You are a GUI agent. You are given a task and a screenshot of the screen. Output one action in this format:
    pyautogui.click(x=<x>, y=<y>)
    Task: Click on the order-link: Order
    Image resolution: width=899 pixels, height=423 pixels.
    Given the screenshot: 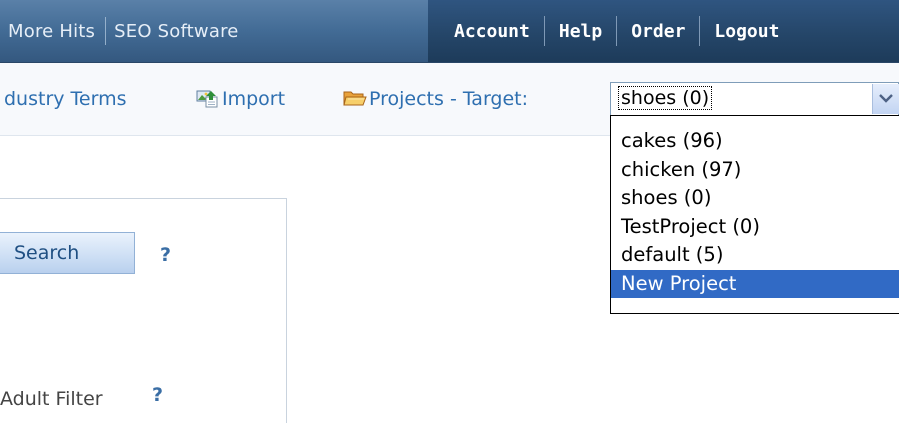 What is the action you would take?
    pyautogui.click(x=658, y=31)
    